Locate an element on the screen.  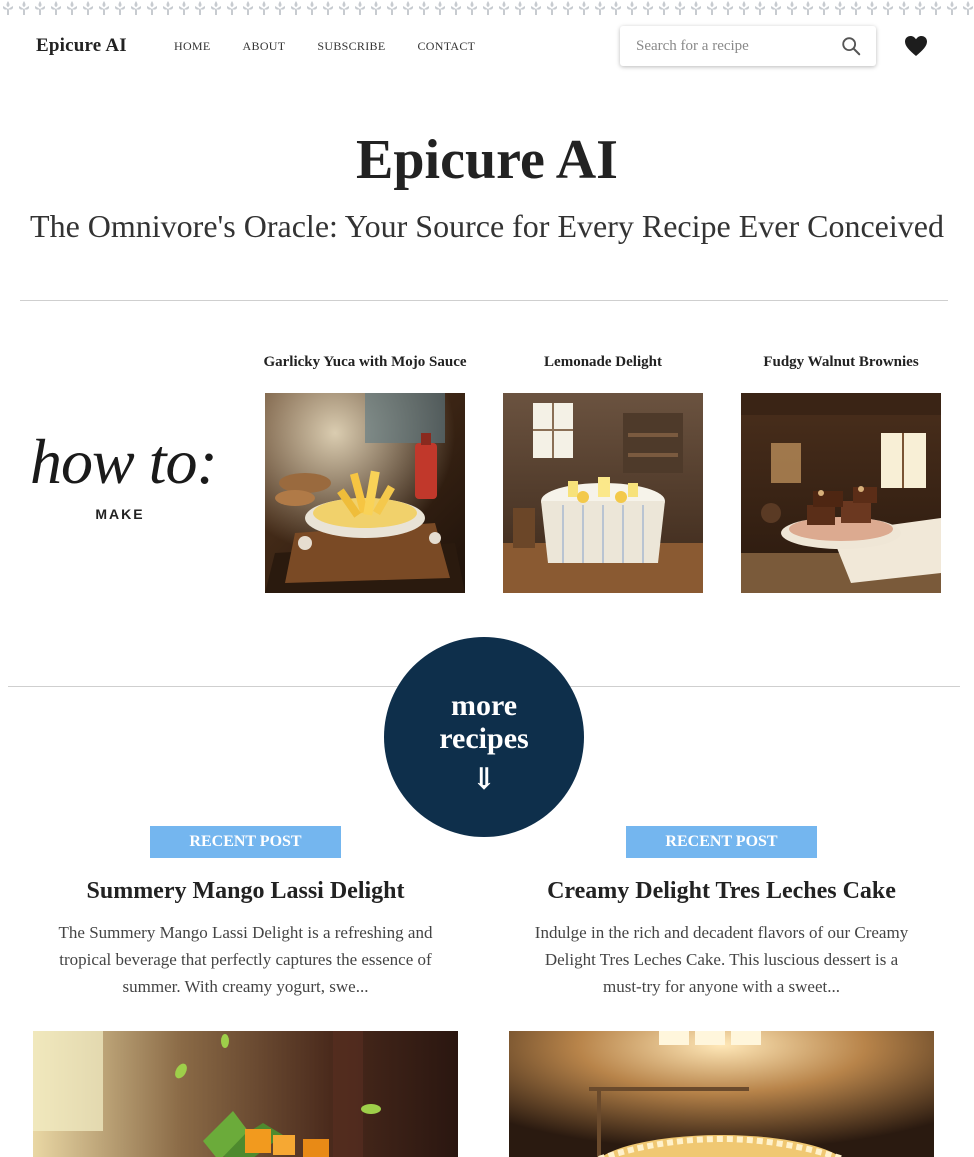
recent-post-title: Summery Mango Lassi Delight is located at coordinates (245, 891).